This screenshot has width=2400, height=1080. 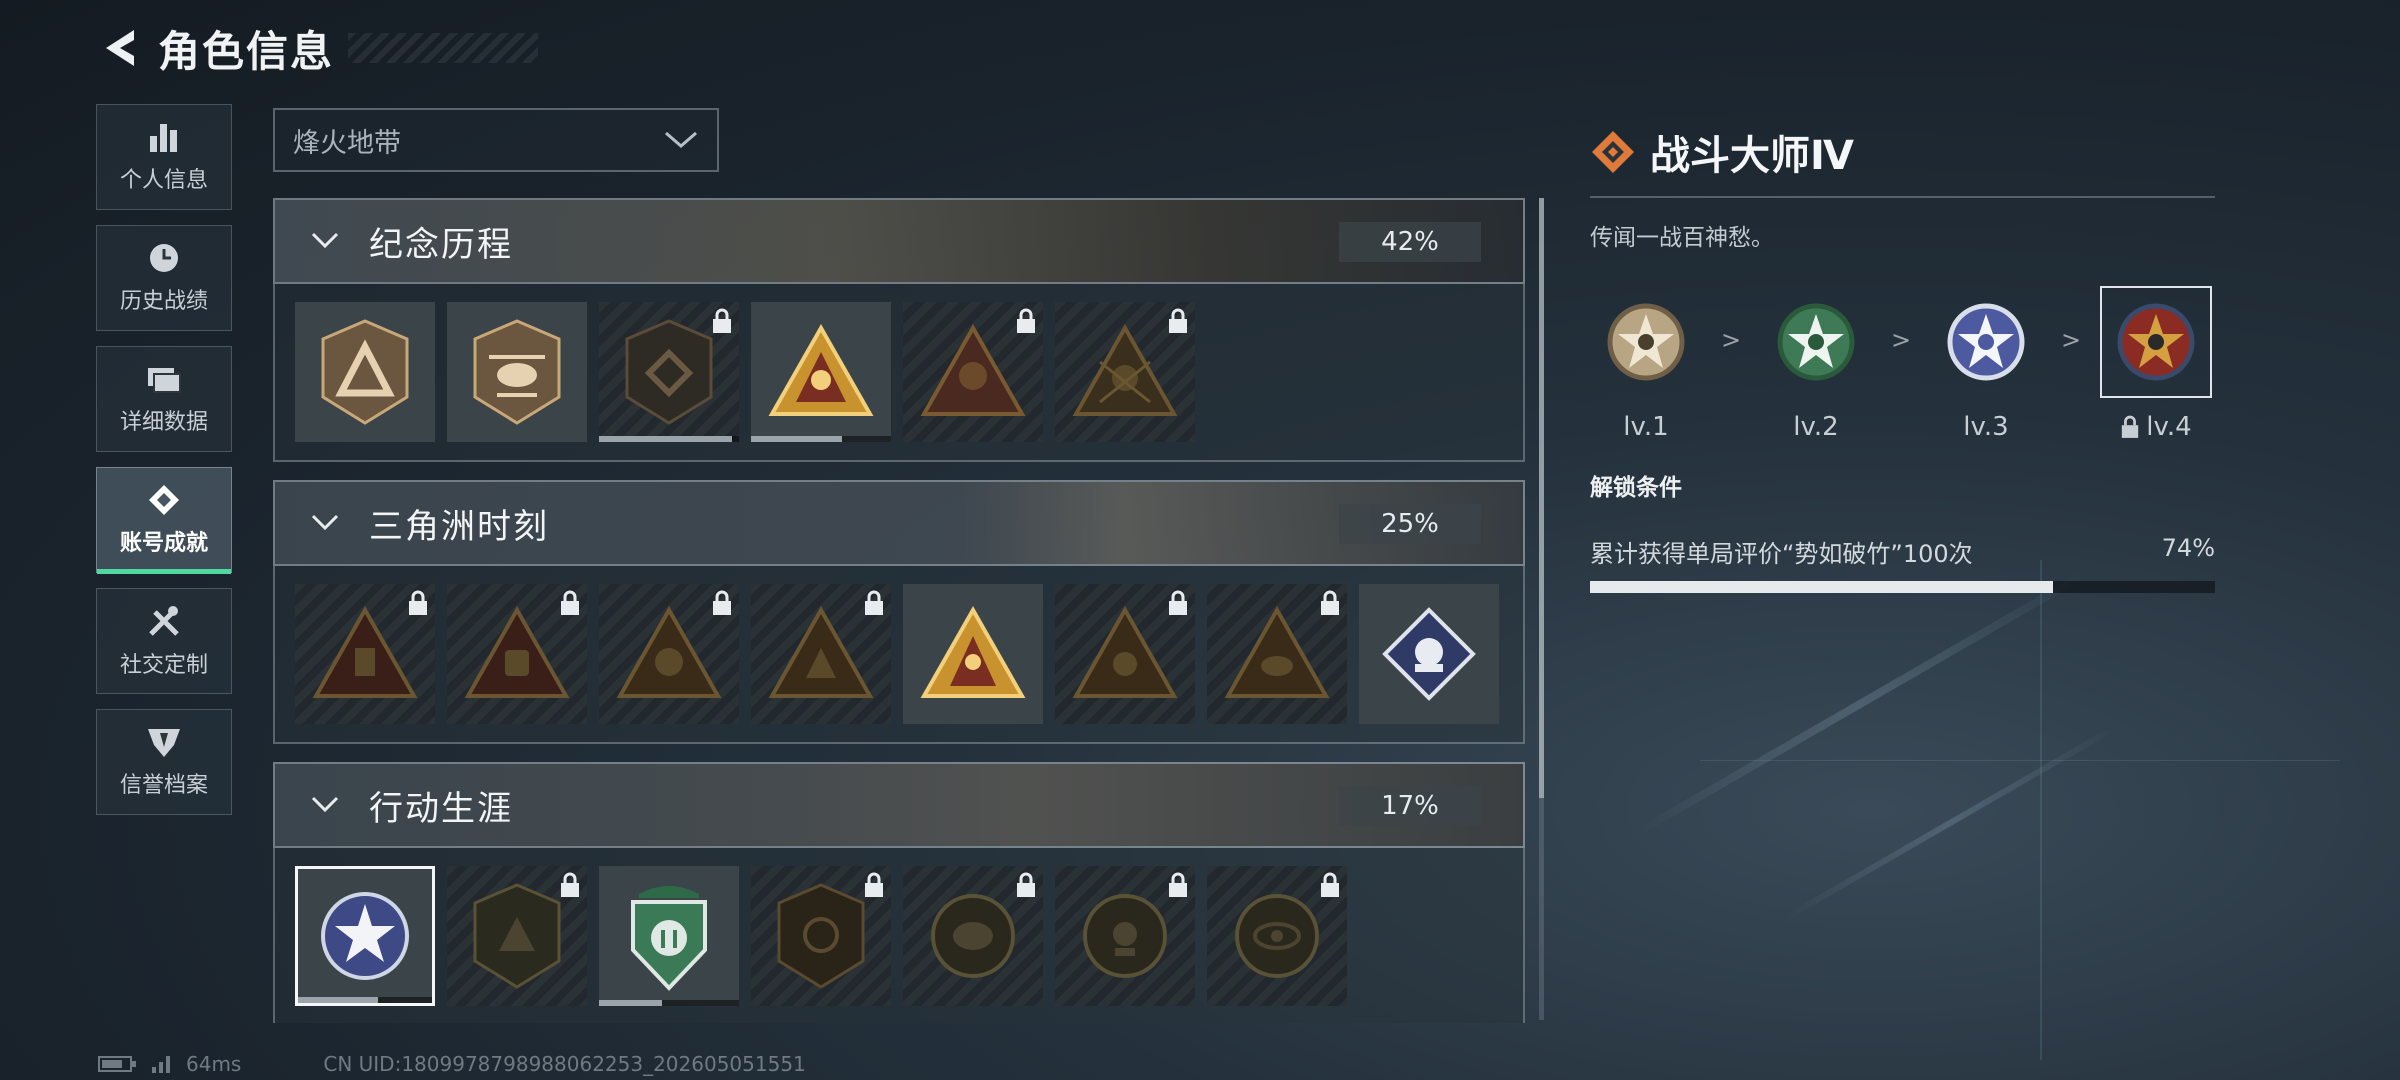 I want to click on section-header: 行动生涯 17%, so click(x=899, y=805).